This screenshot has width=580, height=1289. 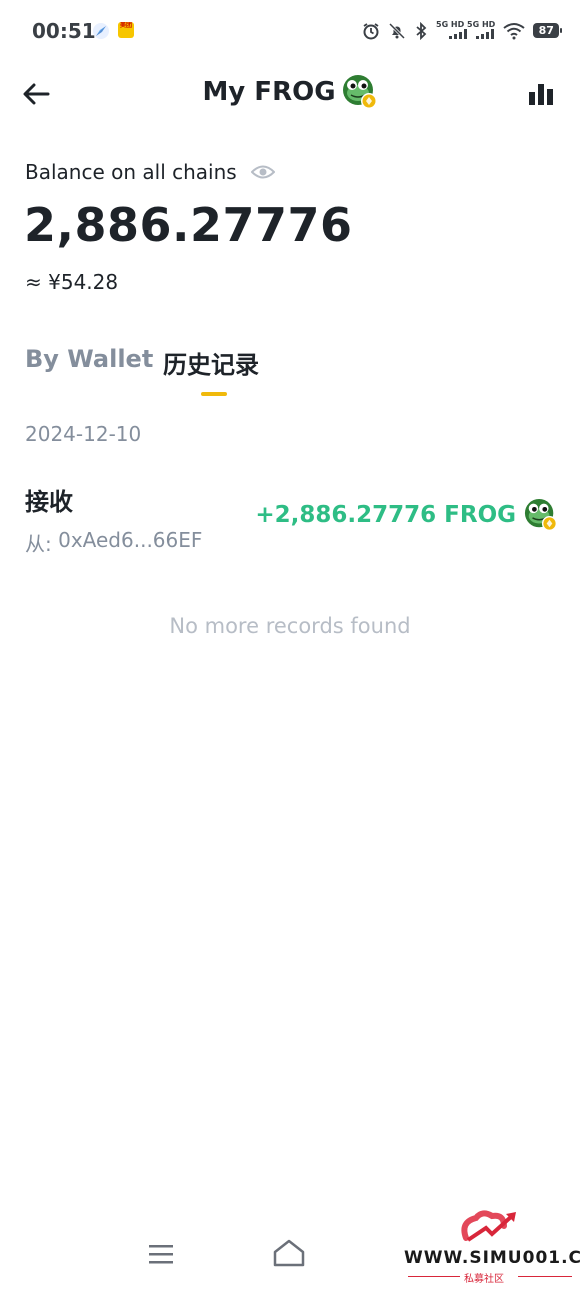 I want to click on bar-chart-icon, so click(x=541, y=94).